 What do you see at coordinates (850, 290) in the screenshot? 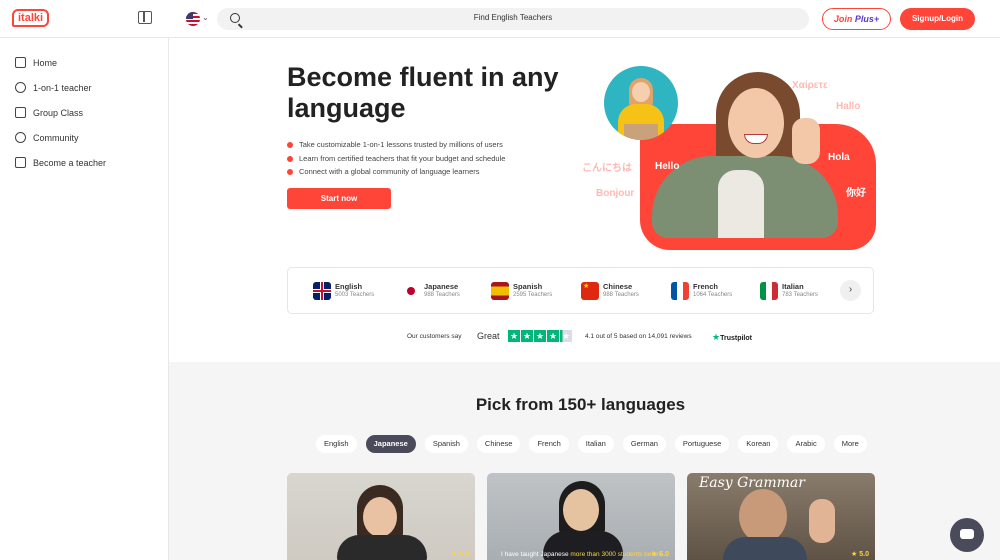
I see `chevron-right-icon: ›` at bounding box center [850, 290].